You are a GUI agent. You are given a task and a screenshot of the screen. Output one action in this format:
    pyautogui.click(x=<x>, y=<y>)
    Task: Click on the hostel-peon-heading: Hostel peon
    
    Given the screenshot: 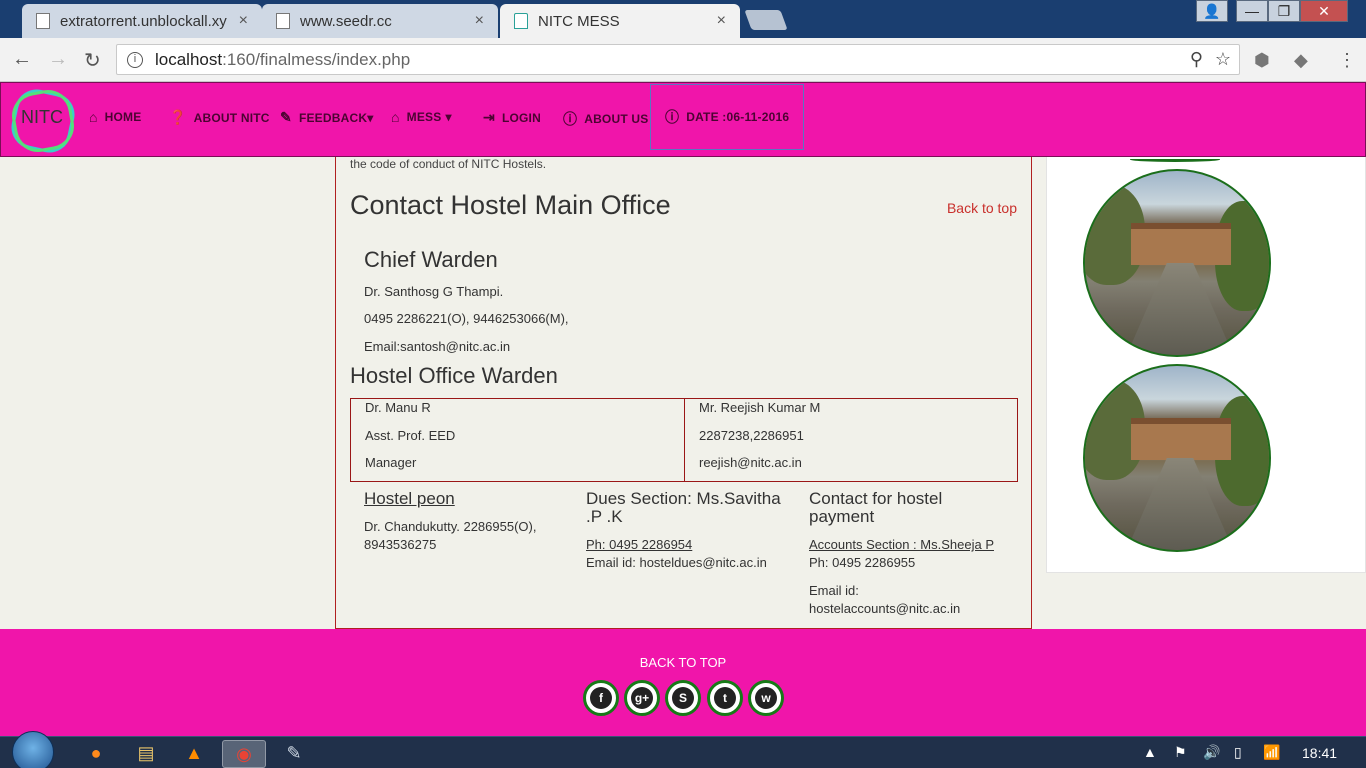 What is the action you would take?
    pyautogui.click(x=464, y=499)
    